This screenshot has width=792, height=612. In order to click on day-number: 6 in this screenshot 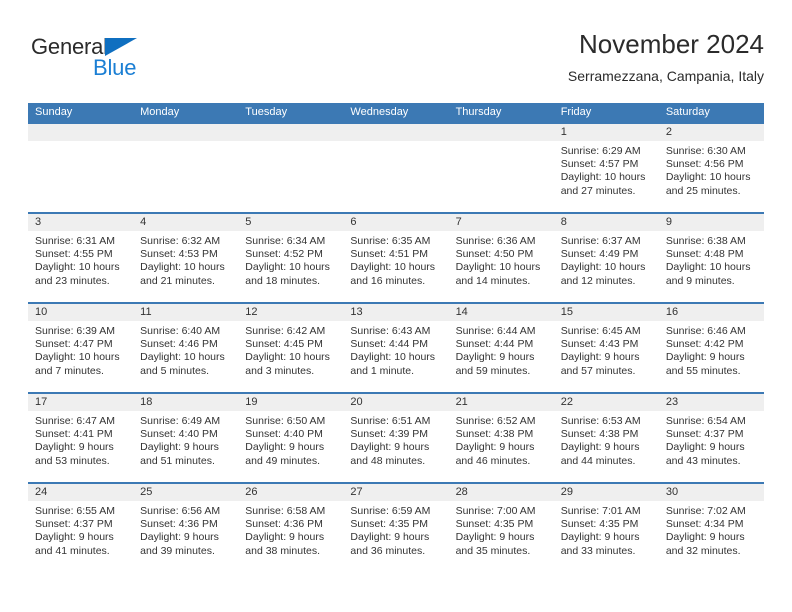, I will do `click(395, 222)`.